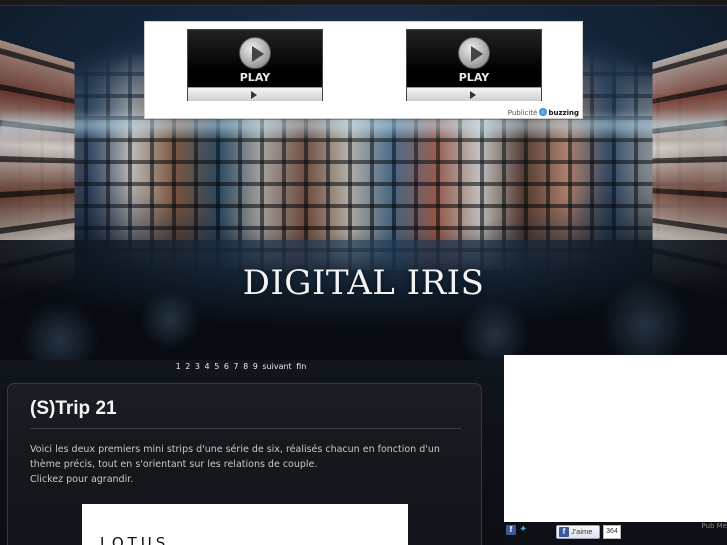 The image size is (727, 545). Describe the element at coordinates (207, 366) in the screenshot. I see `page-link: 4` at that location.